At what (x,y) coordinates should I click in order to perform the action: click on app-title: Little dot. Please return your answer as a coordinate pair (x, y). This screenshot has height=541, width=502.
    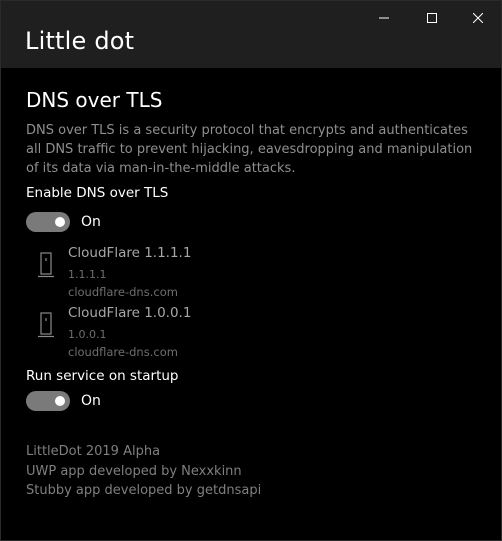
    Looking at the image, I should click on (80, 41).